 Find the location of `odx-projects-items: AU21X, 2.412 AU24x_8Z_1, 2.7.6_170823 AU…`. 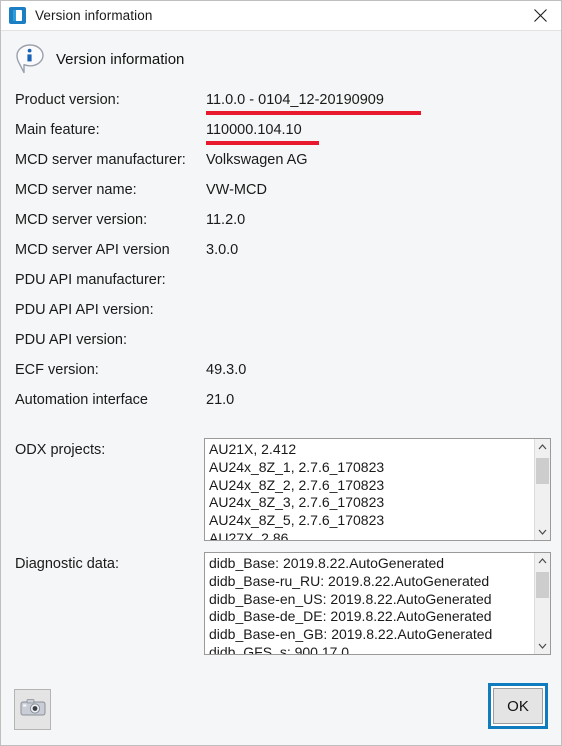

odx-projects-items: AU21X, 2.412 AU24x_8Z_1, 2.7.6_170823 AU… is located at coordinates (369, 489).